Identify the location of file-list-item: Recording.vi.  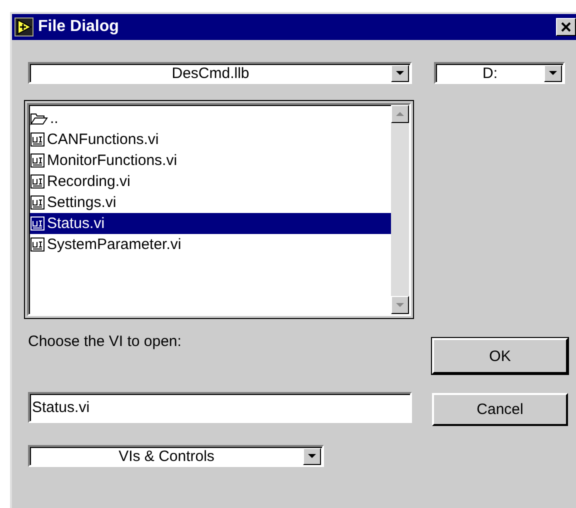
(210, 181).